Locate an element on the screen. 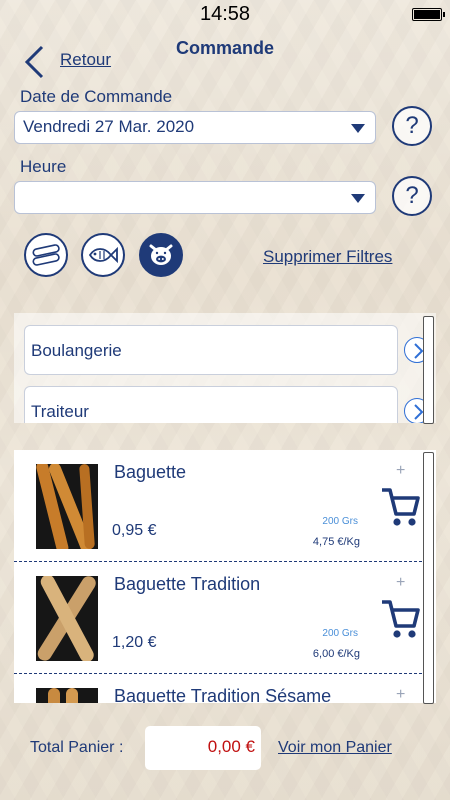  fish-icon is located at coordinates (103, 255).